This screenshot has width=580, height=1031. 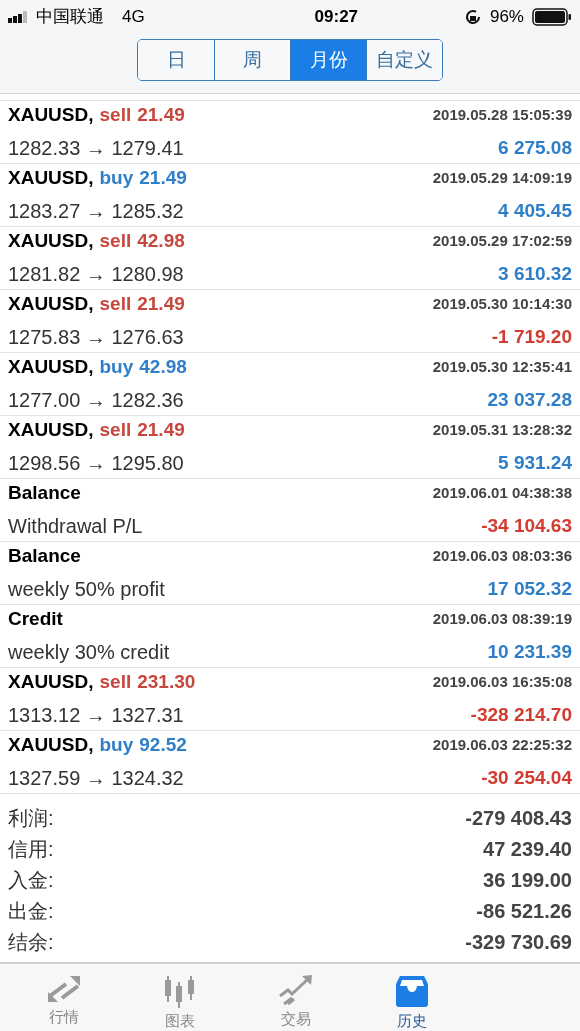 I want to click on battery-icon, so click(x=552, y=17).